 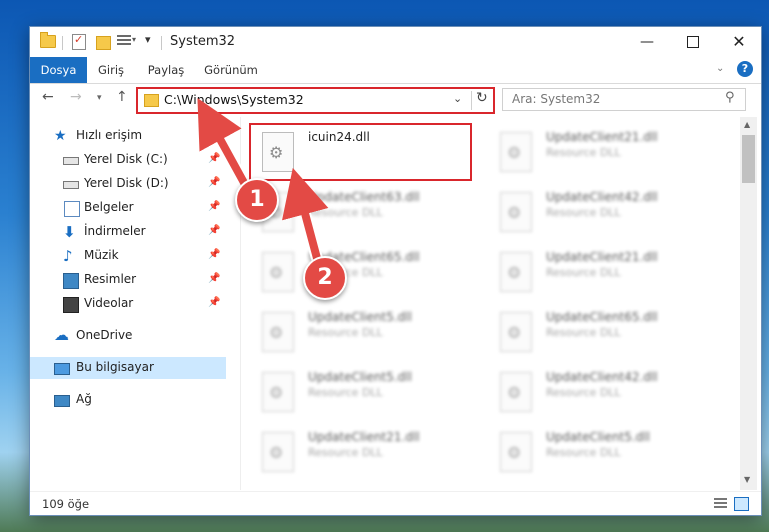 What do you see at coordinates (745, 69) in the screenshot?
I see `help-icon: ?` at bounding box center [745, 69].